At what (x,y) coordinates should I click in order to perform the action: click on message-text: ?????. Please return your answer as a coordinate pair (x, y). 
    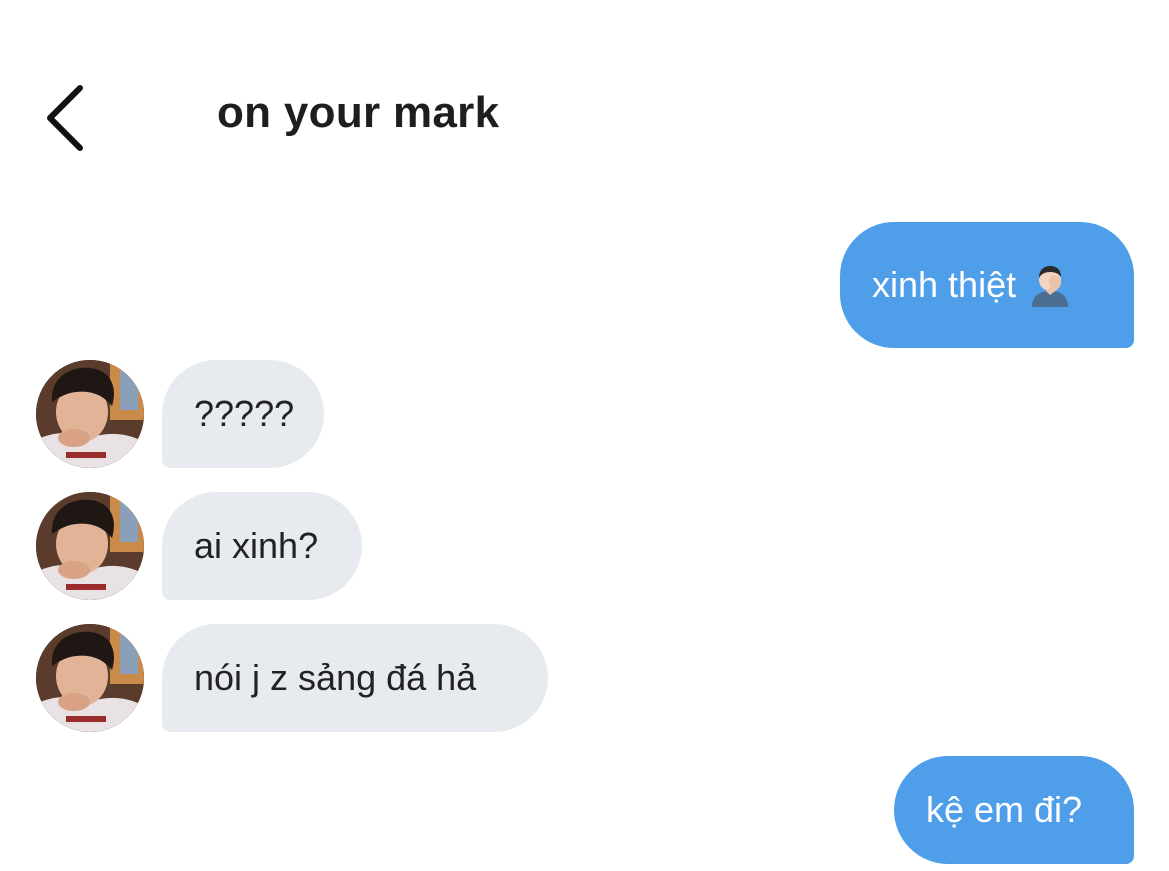
    Looking at the image, I should click on (244, 413).